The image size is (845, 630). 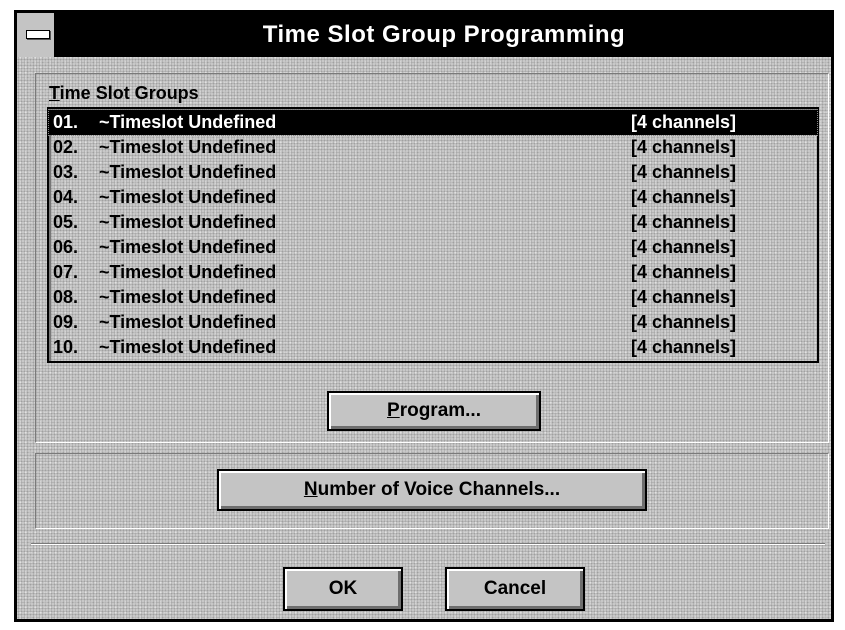 I want to click on list-item: 08. ~Timeslot Undefined [4 channels], so click(x=433, y=297).